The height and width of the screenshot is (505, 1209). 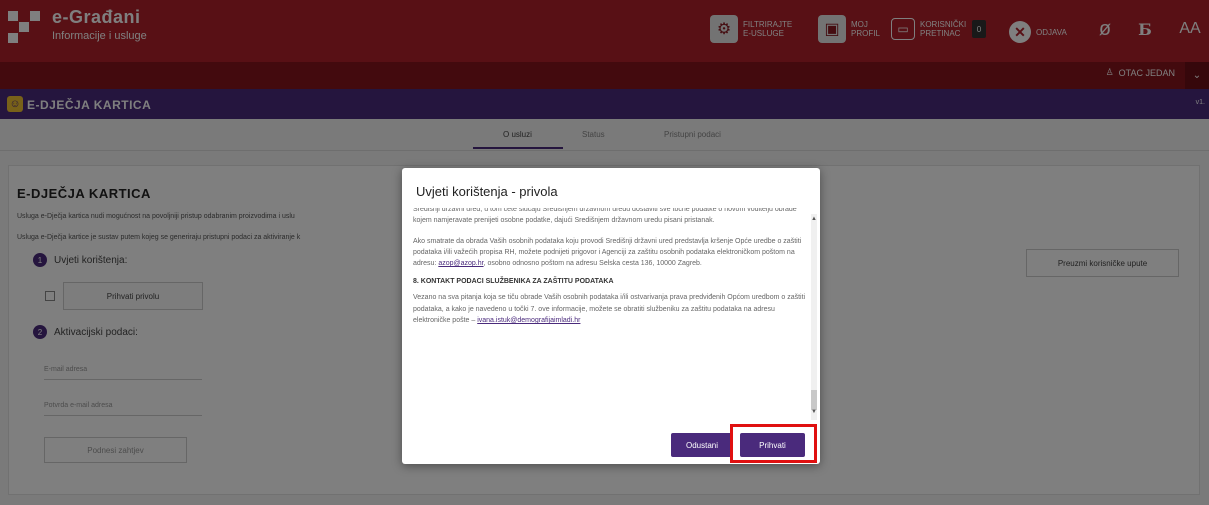 What do you see at coordinates (460, 263) in the screenshot?
I see `azop-email-link: azop@azop.hr` at bounding box center [460, 263].